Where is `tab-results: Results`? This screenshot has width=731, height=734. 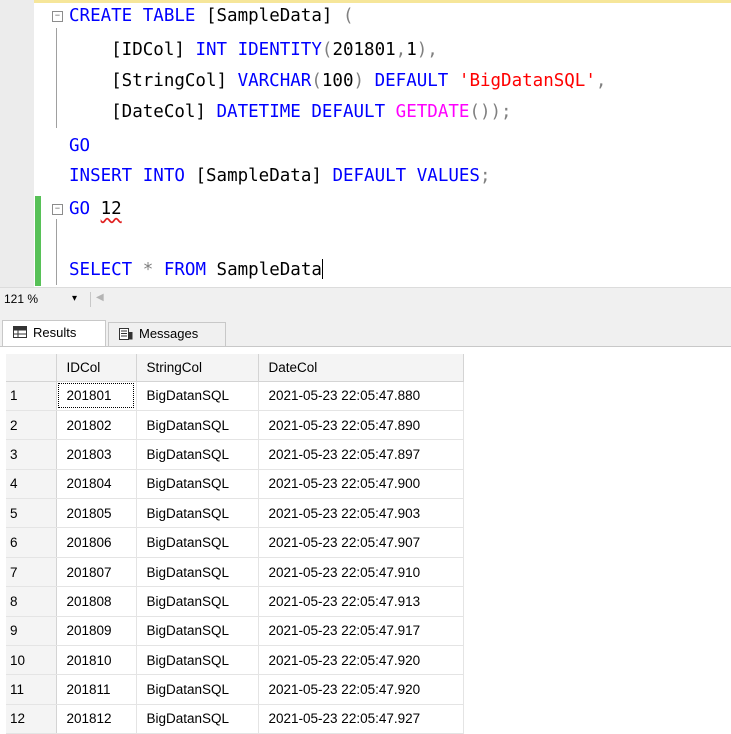
tab-results: Results is located at coordinates (54, 333).